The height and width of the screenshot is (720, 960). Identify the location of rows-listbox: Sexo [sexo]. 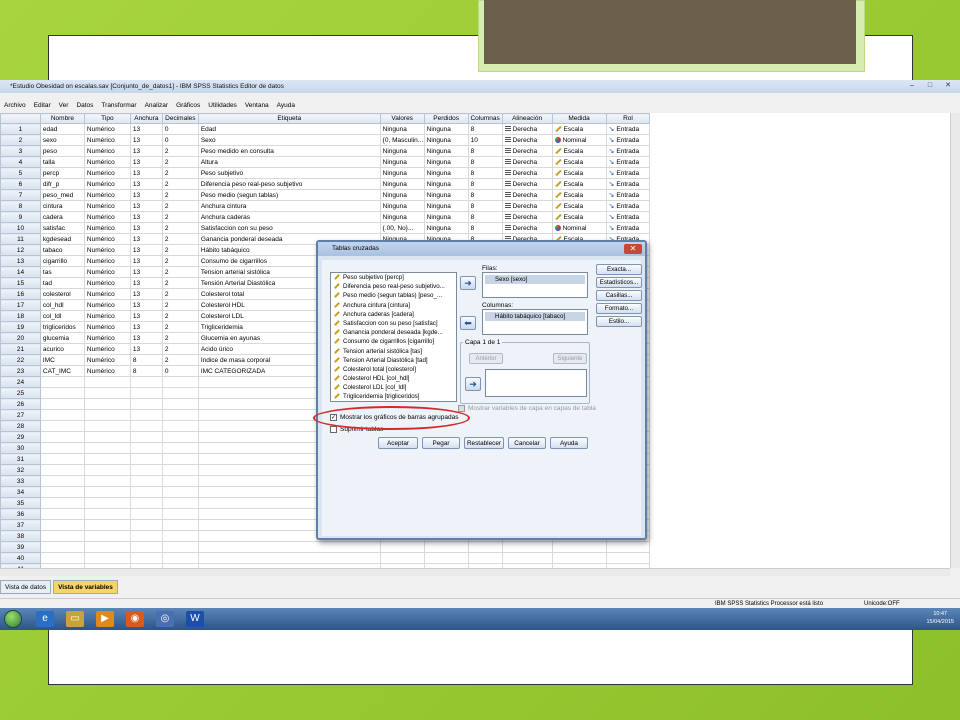
(535, 285).